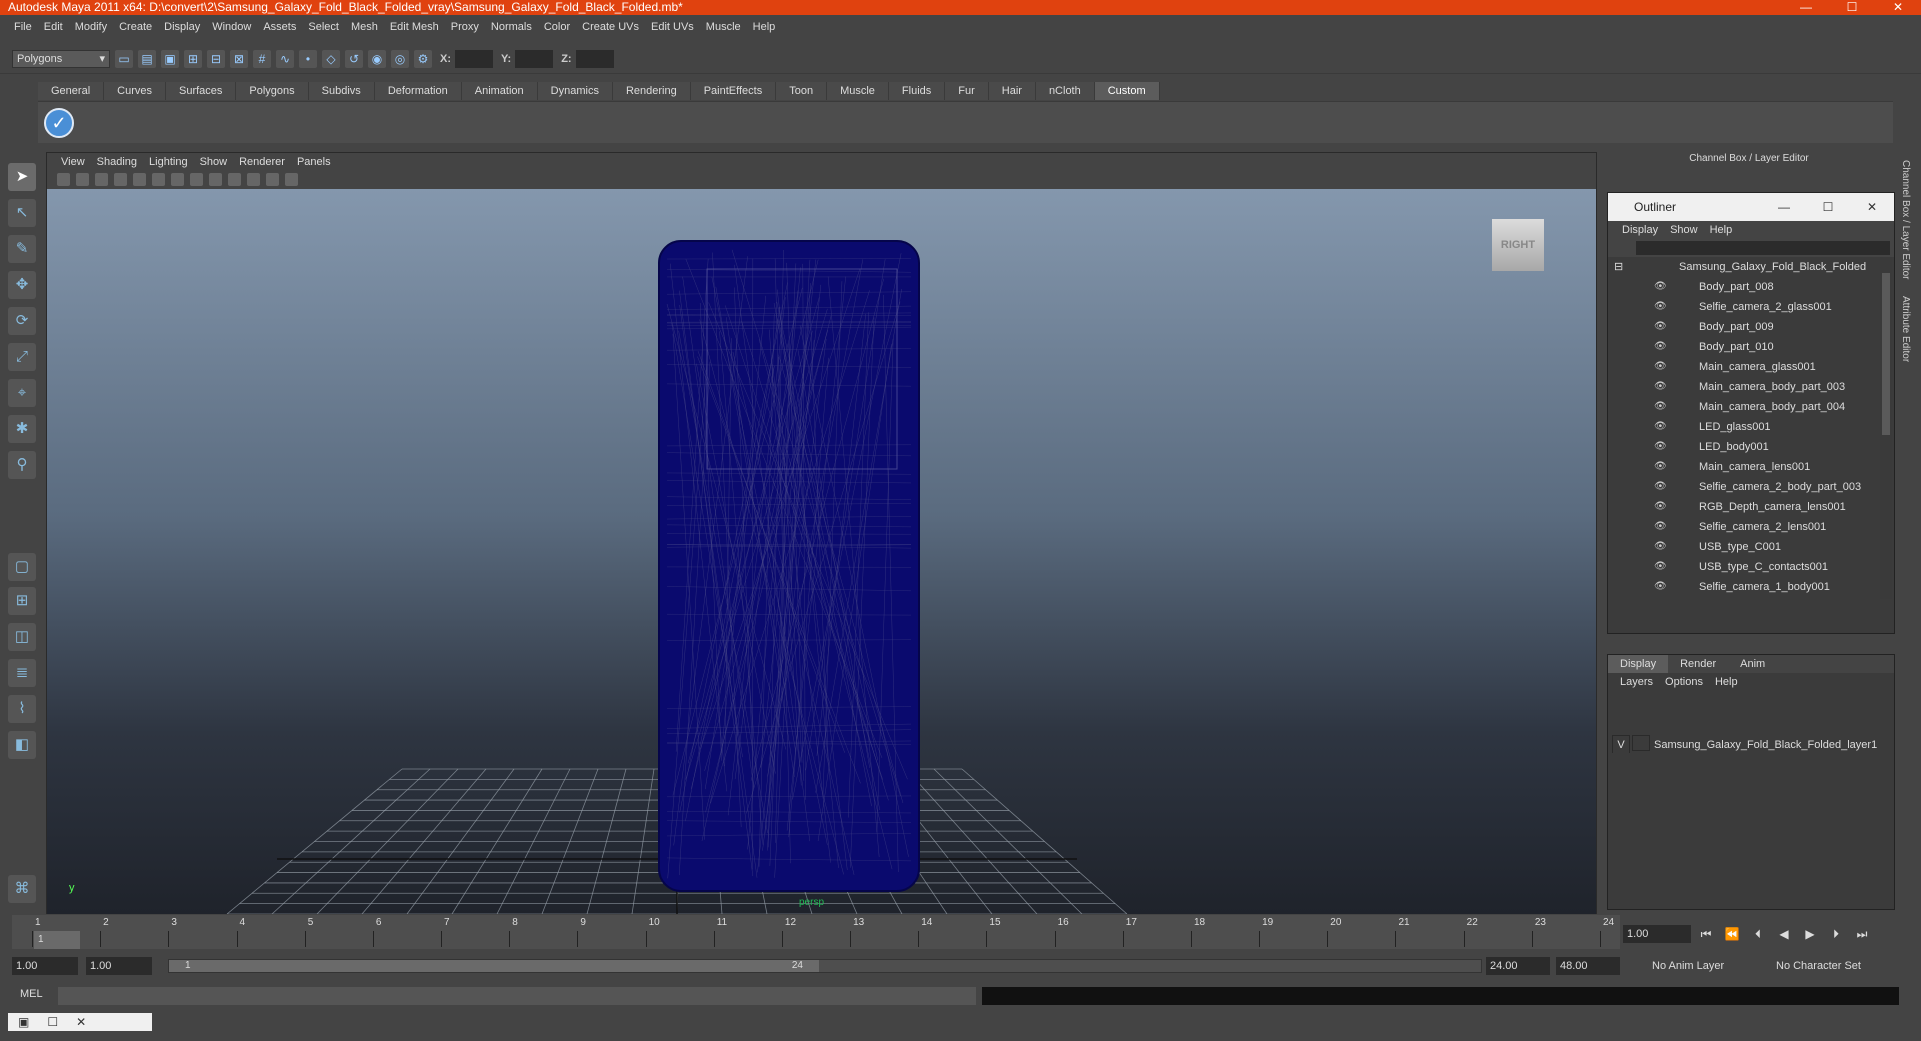 Image resolution: width=1921 pixels, height=1041 pixels. Describe the element at coordinates (22, 601) in the screenshot. I see `four-layout-icon: ⊞` at that location.